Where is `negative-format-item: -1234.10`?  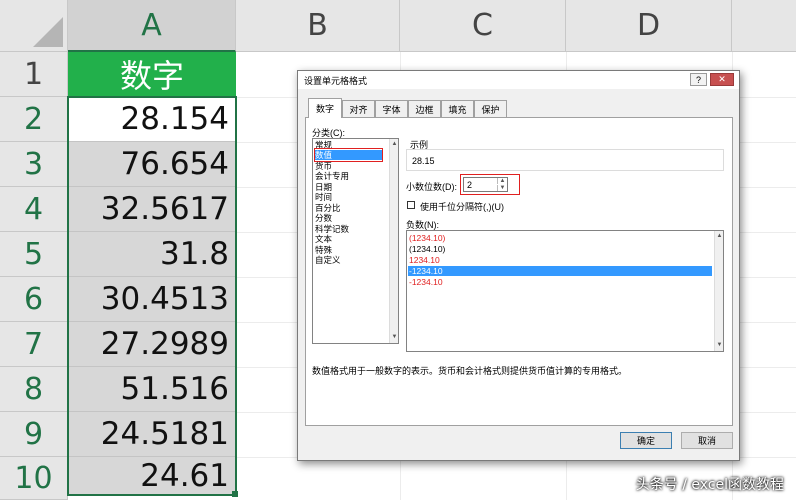 negative-format-item: -1234.10 is located at coordinates (426, 282).